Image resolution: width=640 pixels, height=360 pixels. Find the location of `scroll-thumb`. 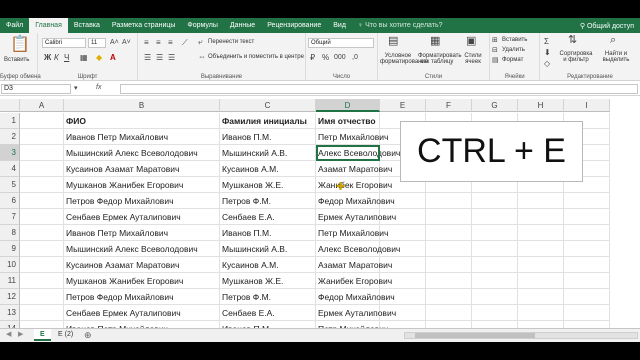

scroll-thumb is located at coordinates (475, 335).